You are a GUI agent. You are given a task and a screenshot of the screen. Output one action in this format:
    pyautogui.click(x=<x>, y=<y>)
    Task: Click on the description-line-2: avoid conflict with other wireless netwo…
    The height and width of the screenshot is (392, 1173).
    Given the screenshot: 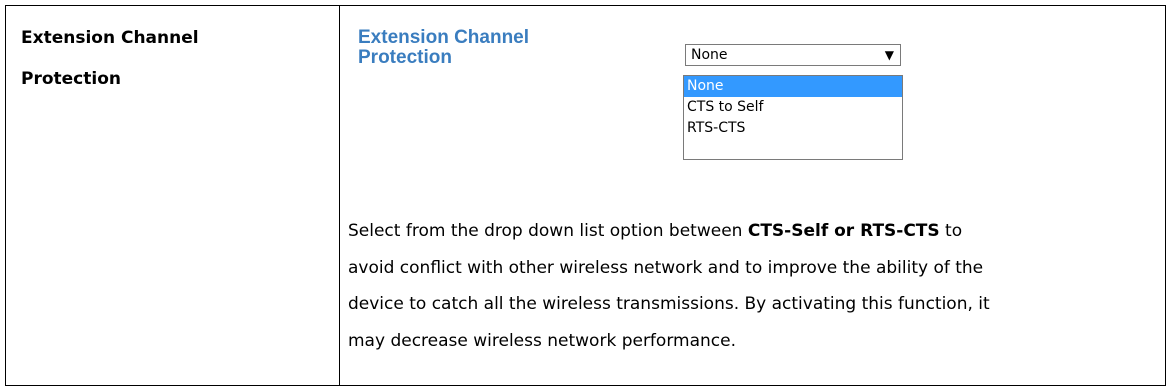 What is the action you would take?
    pyautogui.click(x=666, y=267)
    